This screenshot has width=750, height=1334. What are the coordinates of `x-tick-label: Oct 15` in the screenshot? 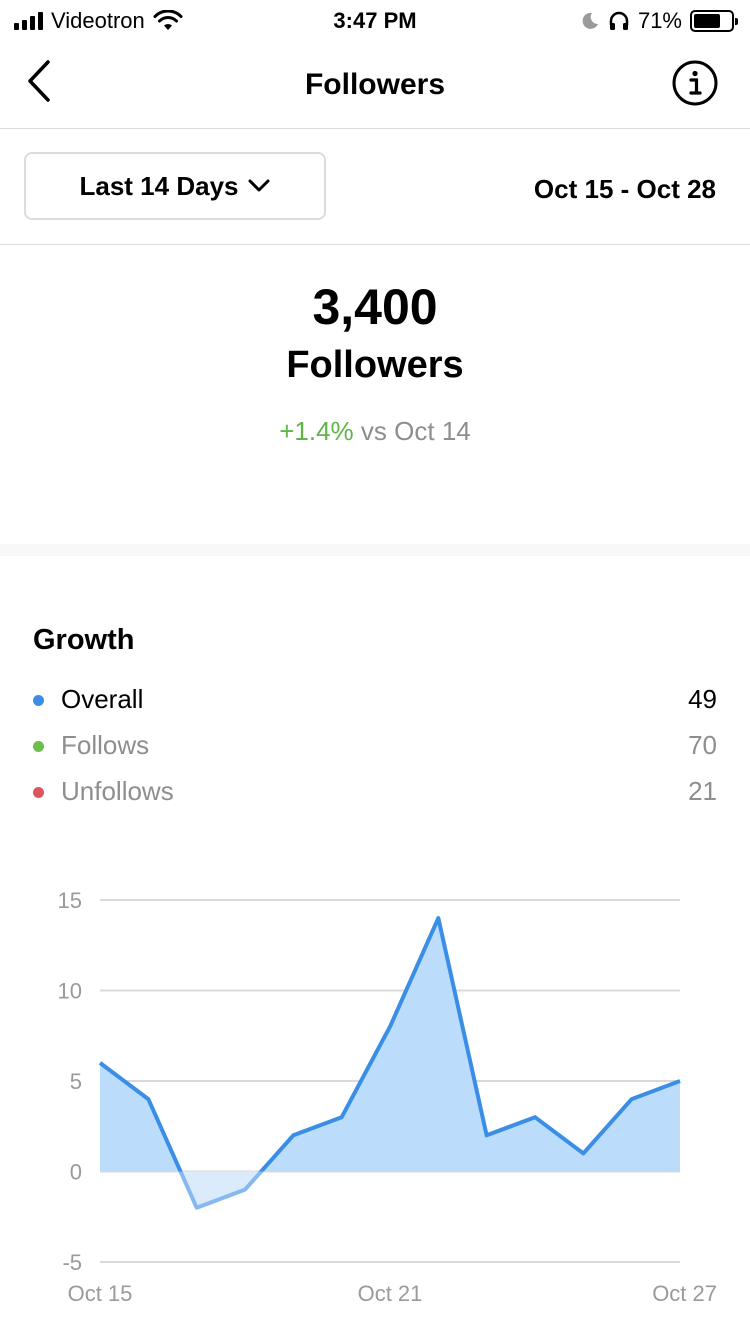 It's located at (100, 1293).